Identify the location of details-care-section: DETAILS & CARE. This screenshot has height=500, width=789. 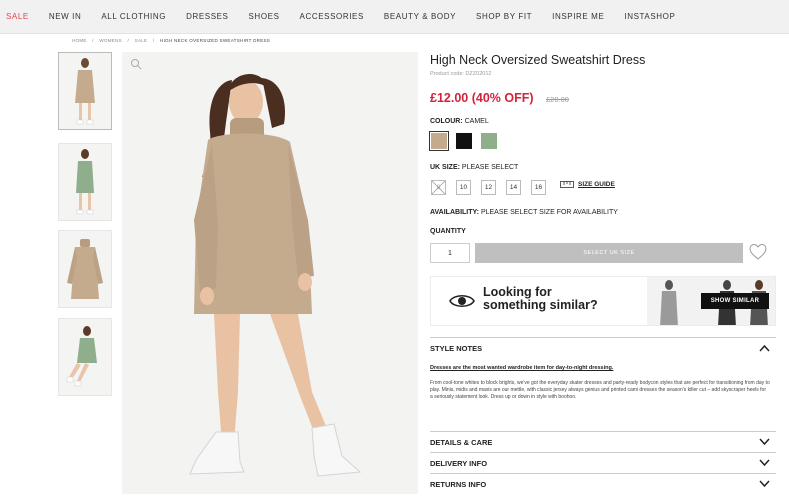
(603, 441).